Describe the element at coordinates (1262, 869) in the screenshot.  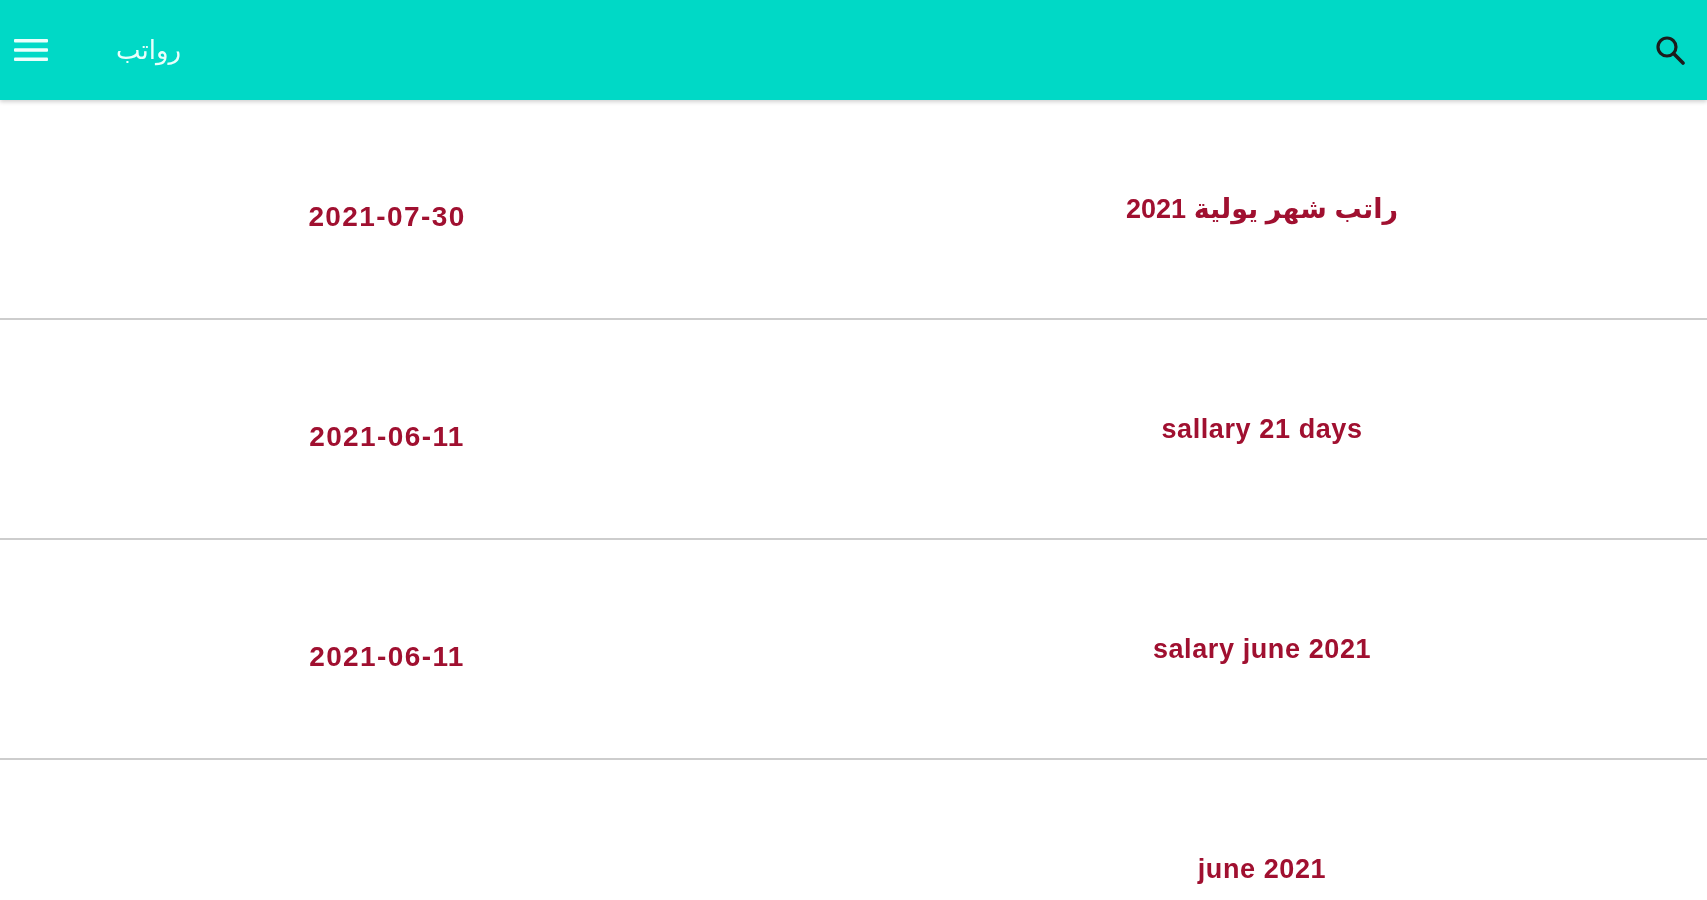
I see `salary-title: june 2021` at that location.